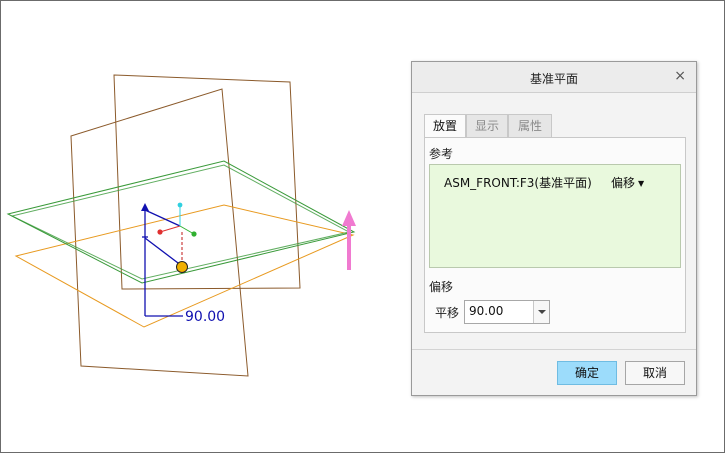 This screenshot has height=453, width=725. I want to click on dimension-diagonal-upper, so click(162, 218).